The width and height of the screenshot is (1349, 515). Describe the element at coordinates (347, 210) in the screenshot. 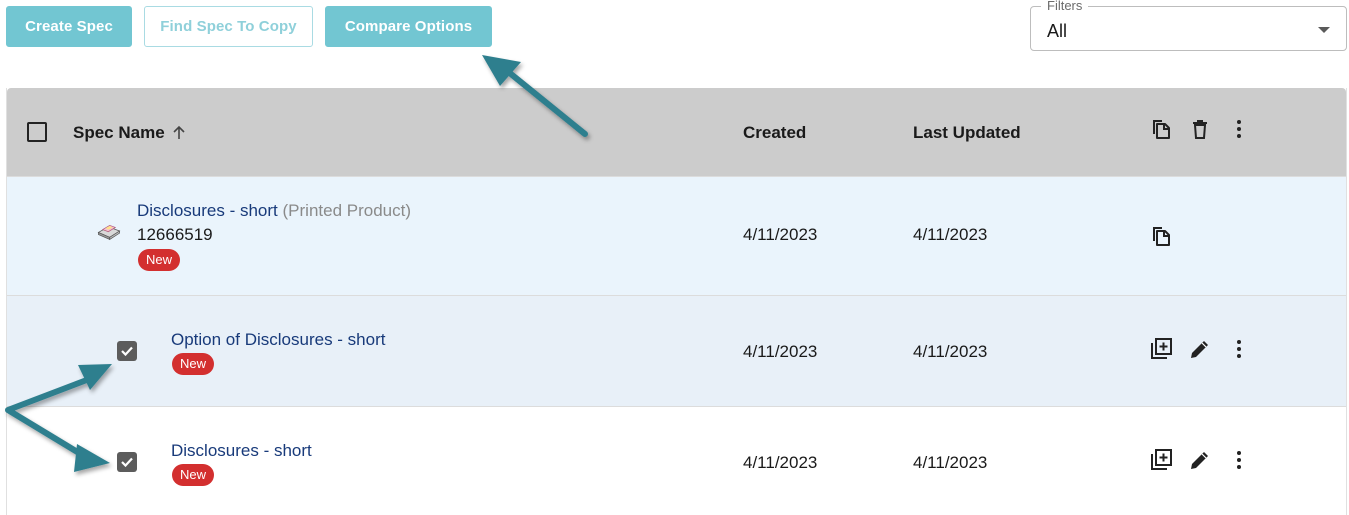

I see `spec-type-label: (Printed Product)` at that location.